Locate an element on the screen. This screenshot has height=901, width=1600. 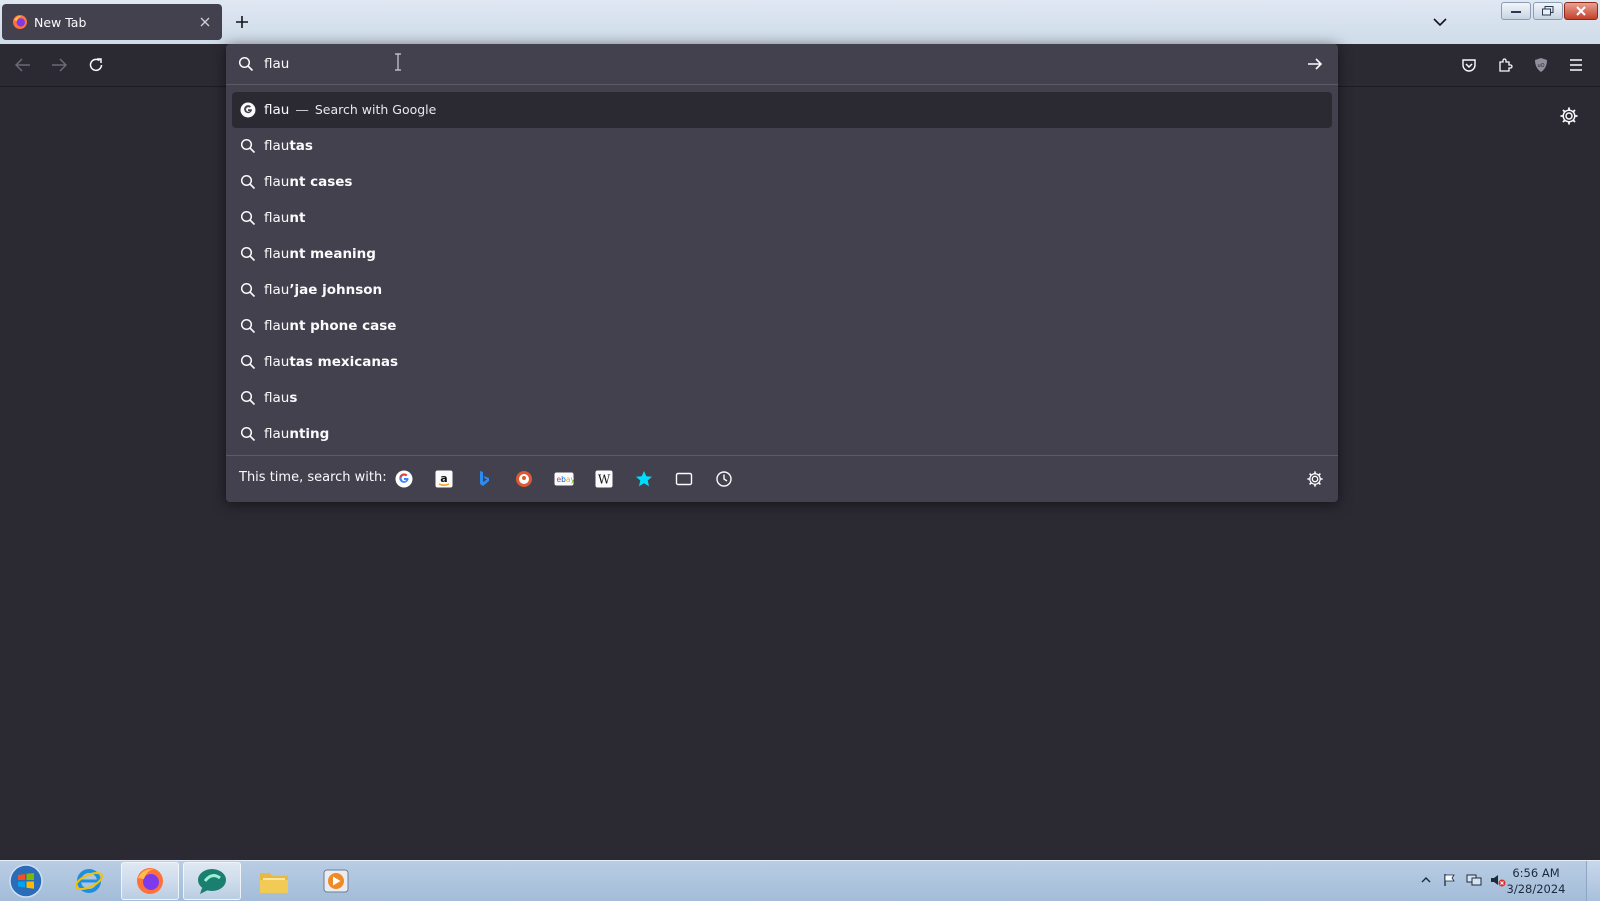
result-suggestion: flau’jae johnson is located at coordinates (782, 290).